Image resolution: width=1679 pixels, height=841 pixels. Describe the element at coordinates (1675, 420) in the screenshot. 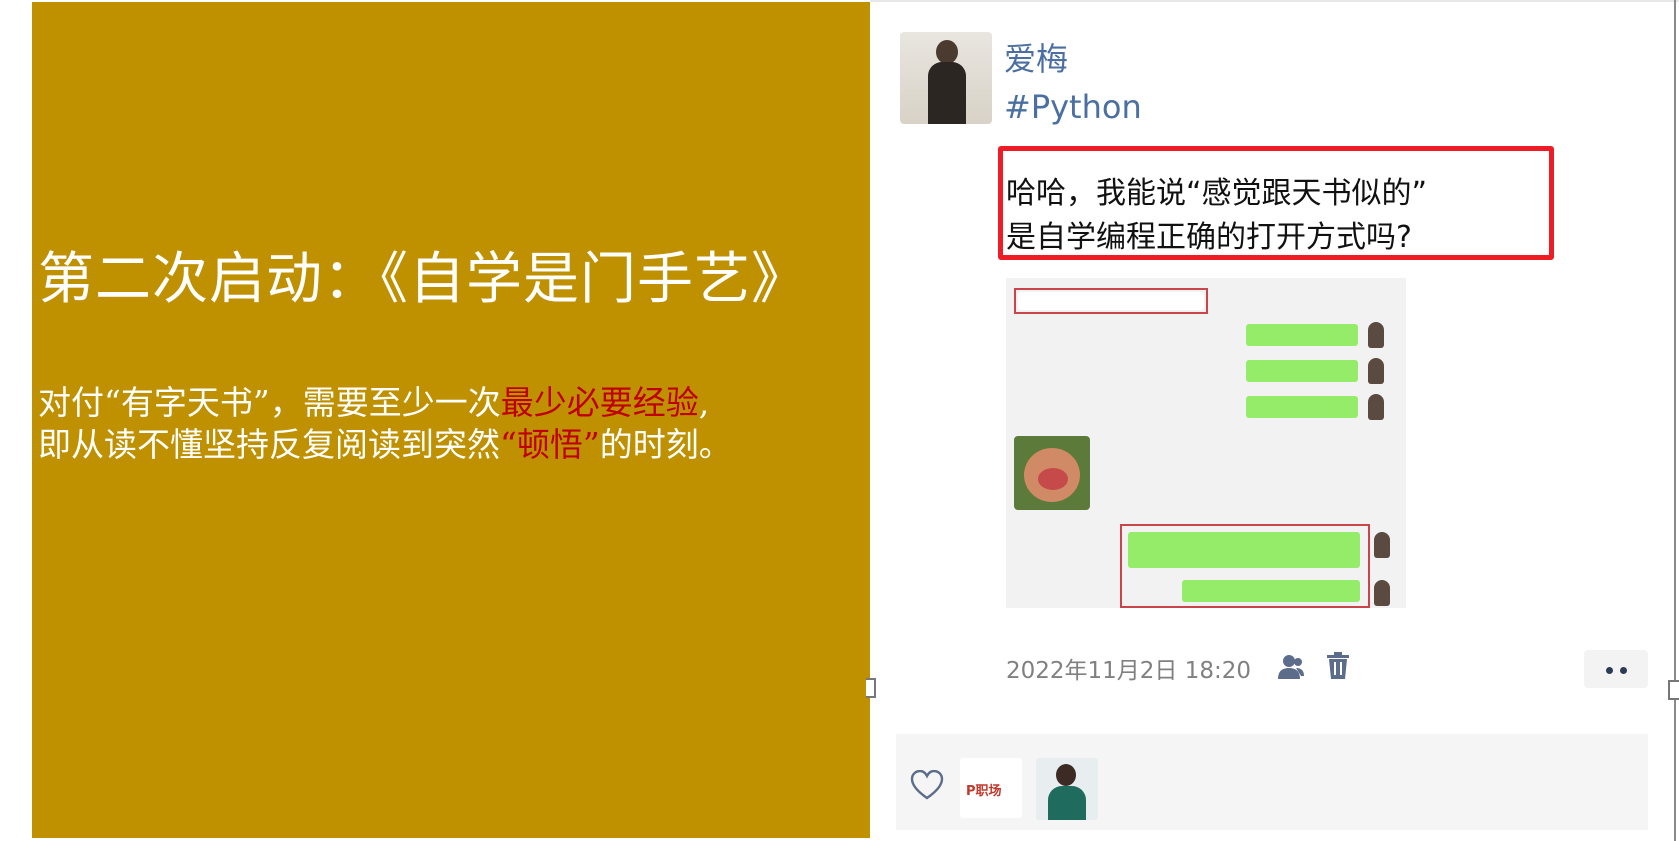

I see `right-border-line` at that location.